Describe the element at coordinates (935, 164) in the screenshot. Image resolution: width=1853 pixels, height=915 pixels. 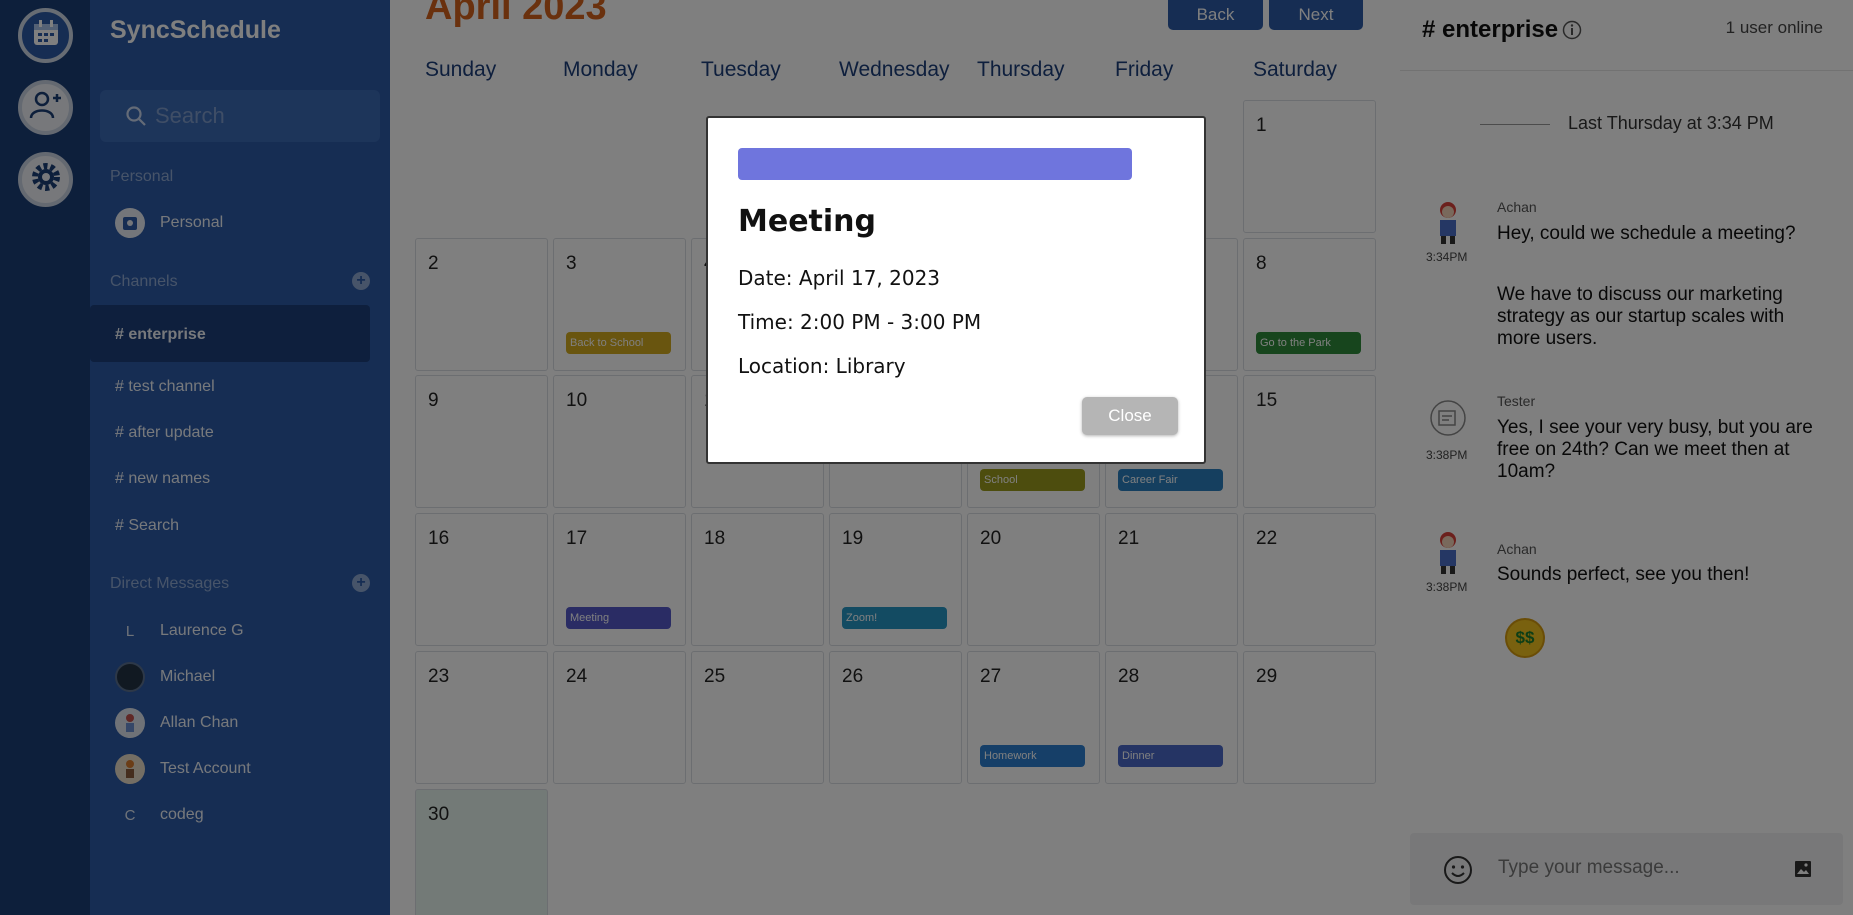
I see `event-color-bar` at that location.